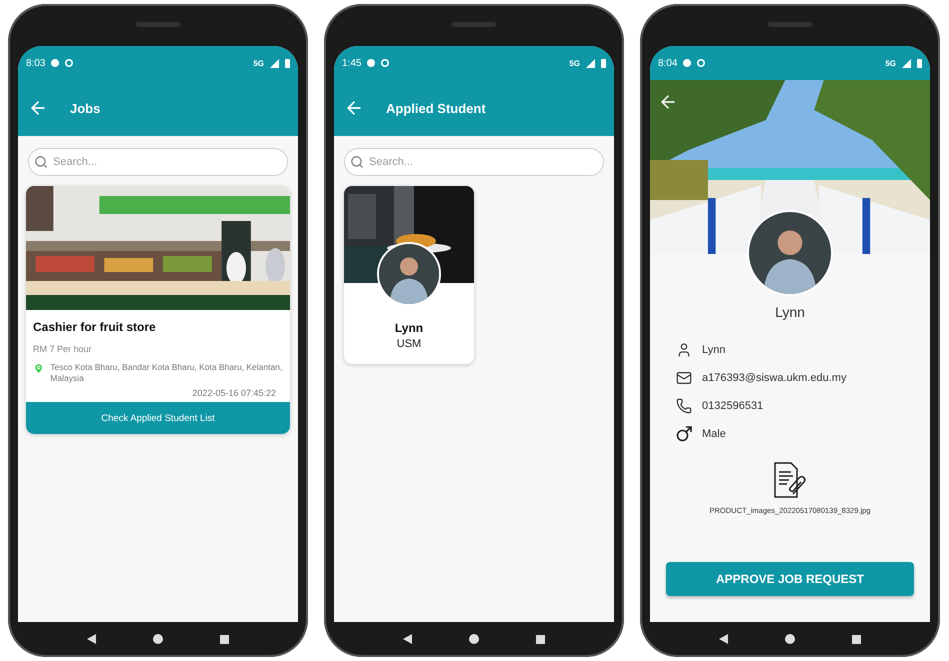 The height and width of the screenshot is (661, 949). What do you see at coordinates (234, 393) in the screenshot?
I see `job-date: 2022-05-16 07:45:22` at bounding box center [234, 393].